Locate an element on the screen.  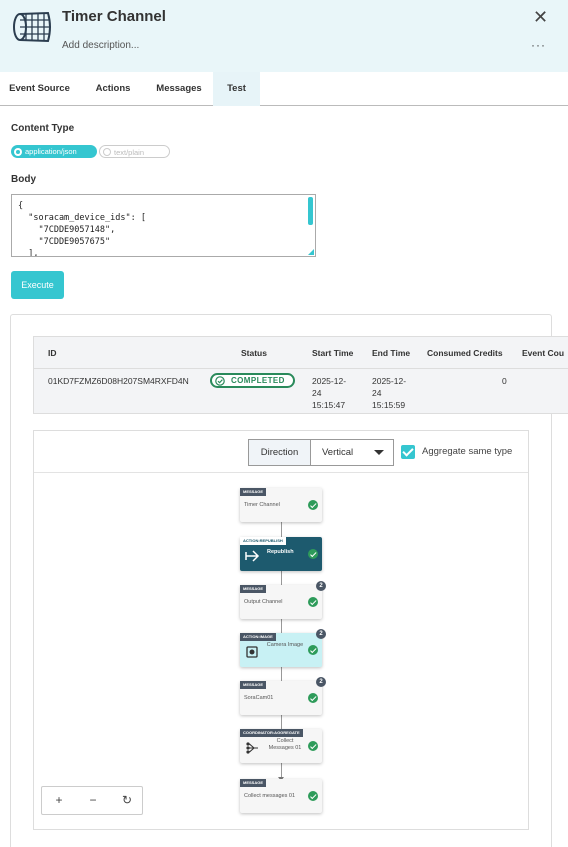
cell-end-time: 2025-12- 24 15:15:59 is located at coordinates (389, 393).